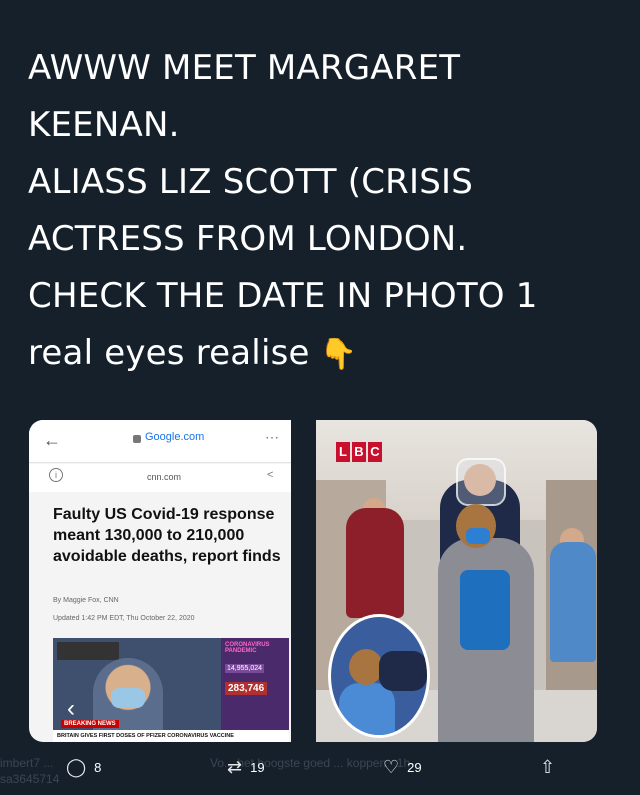 Image resolution: width=640 pixels, height=795 pixels. What do you see at coordinates (88, 651) in the screenshot?
I see `video-location-label` at bounding box center [88, 651].